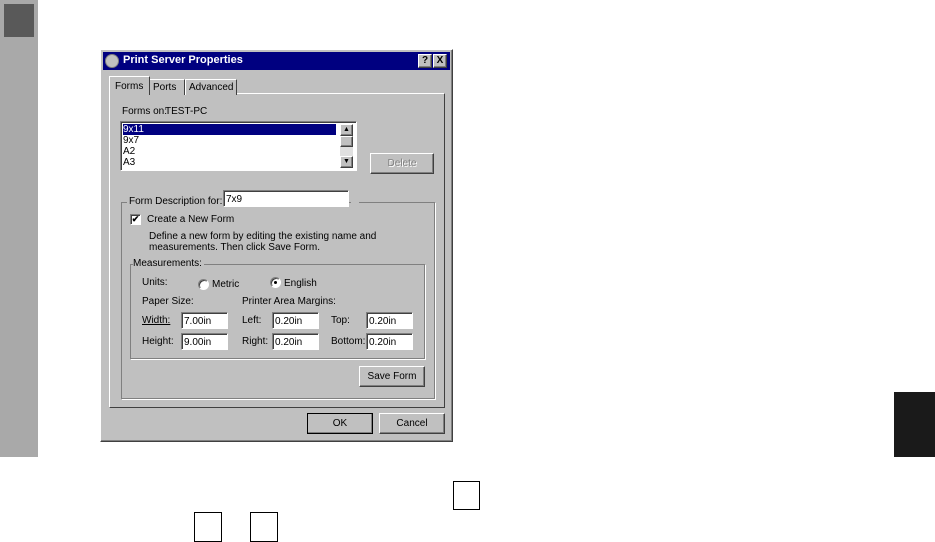 This screenshot has height=542, width=935. What do you see at coordinates (229, 129) in the screenshot?
I see `list-item: 9x11` at bounding box center [229, 129].